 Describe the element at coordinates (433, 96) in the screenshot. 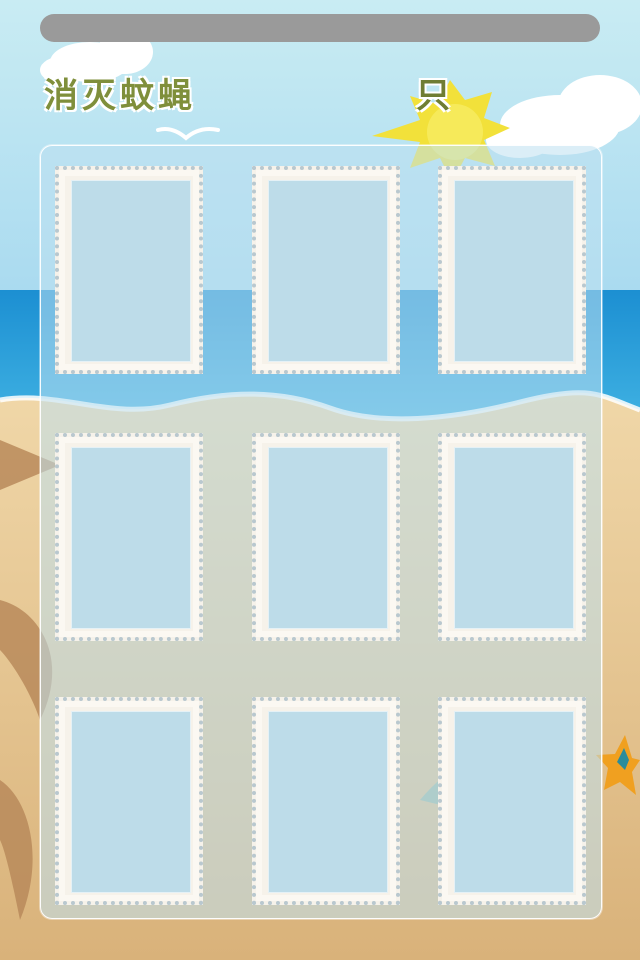

I see `count-unit-label: 只` at that location.